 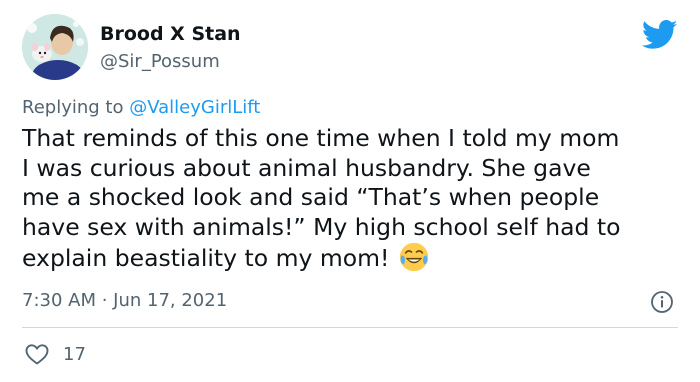 What do you see at coordinates (194, 107) in the screenshot?
I see `reply-mention-link: @ValleyGirlLift` at bounding box center [194, 107].